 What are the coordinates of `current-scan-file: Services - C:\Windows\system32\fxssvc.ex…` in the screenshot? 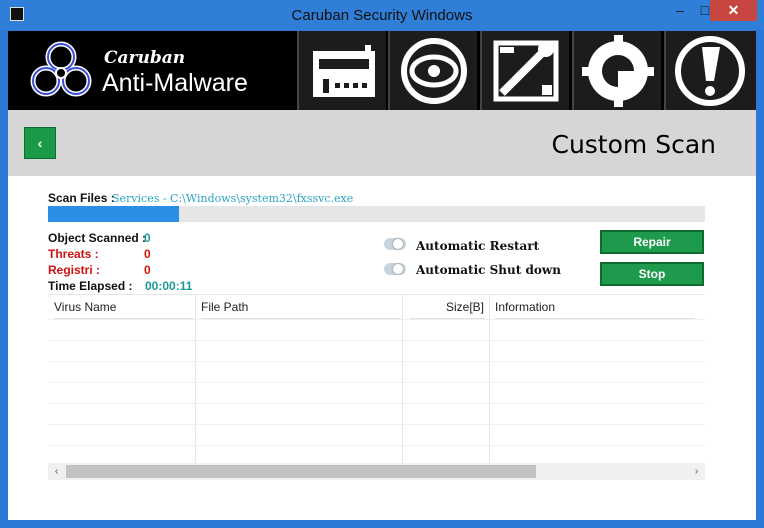 It's located at (233, 198).